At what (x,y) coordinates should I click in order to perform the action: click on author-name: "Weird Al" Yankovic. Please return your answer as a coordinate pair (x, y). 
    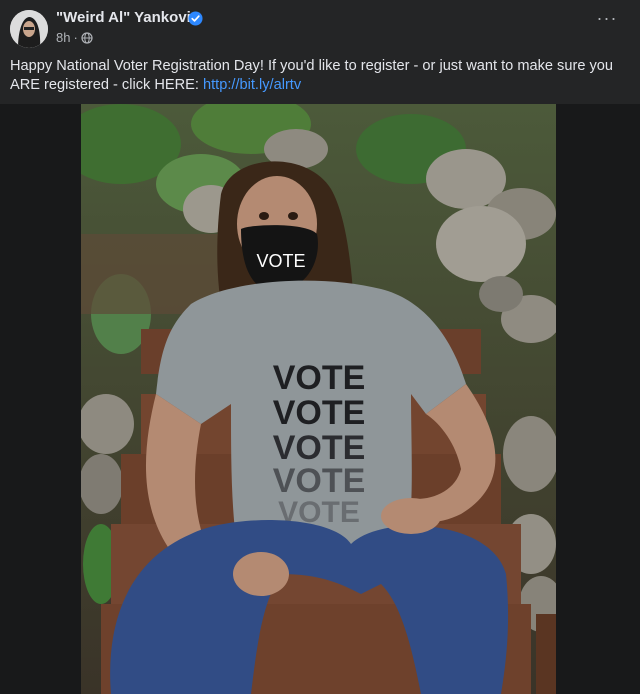
    Looking at the image, I should click on (127, 17).